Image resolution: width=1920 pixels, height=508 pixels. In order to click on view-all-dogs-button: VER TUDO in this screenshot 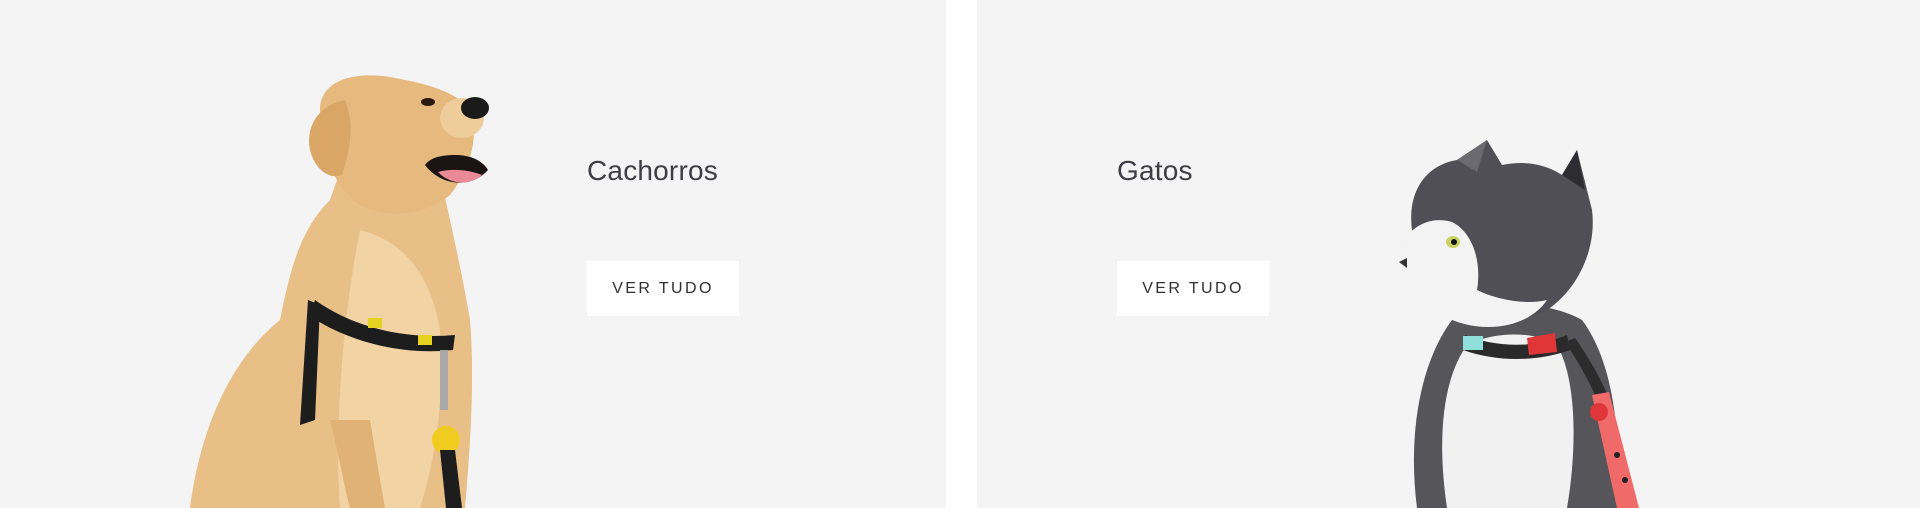, I will do `click(663, 288)`.